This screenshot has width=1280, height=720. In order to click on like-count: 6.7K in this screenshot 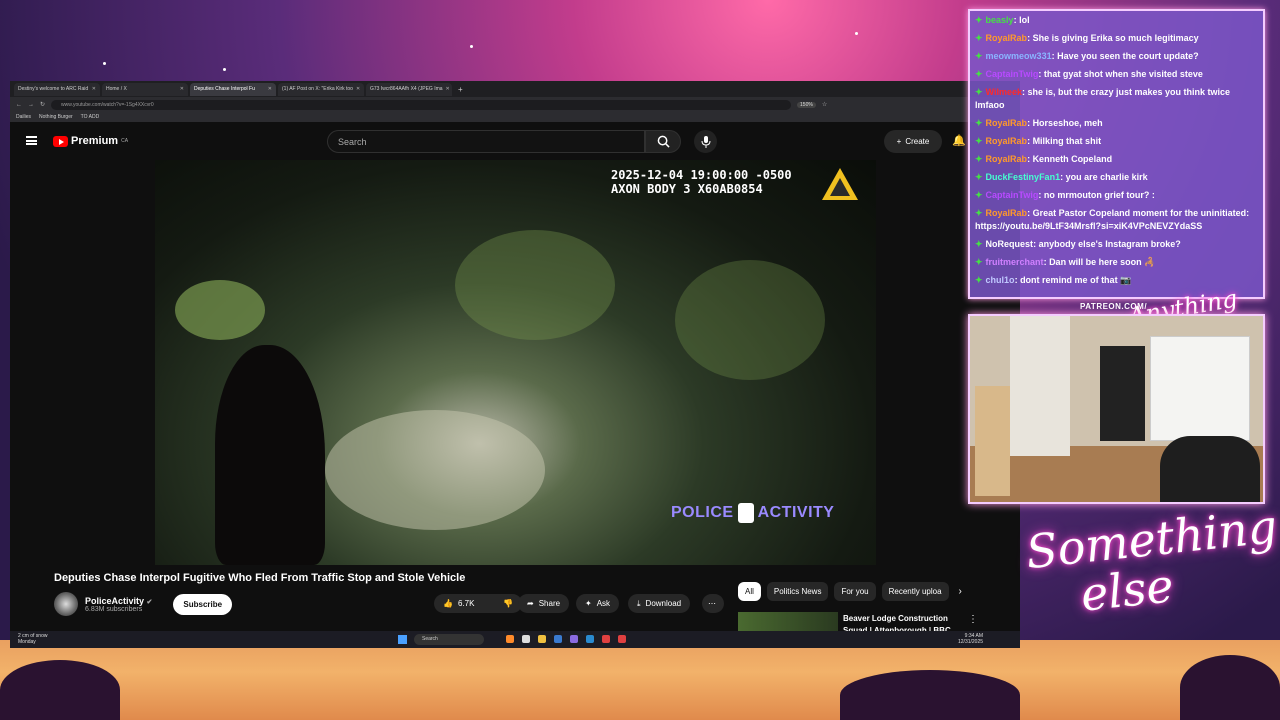, I will do `click(466, 603)`.